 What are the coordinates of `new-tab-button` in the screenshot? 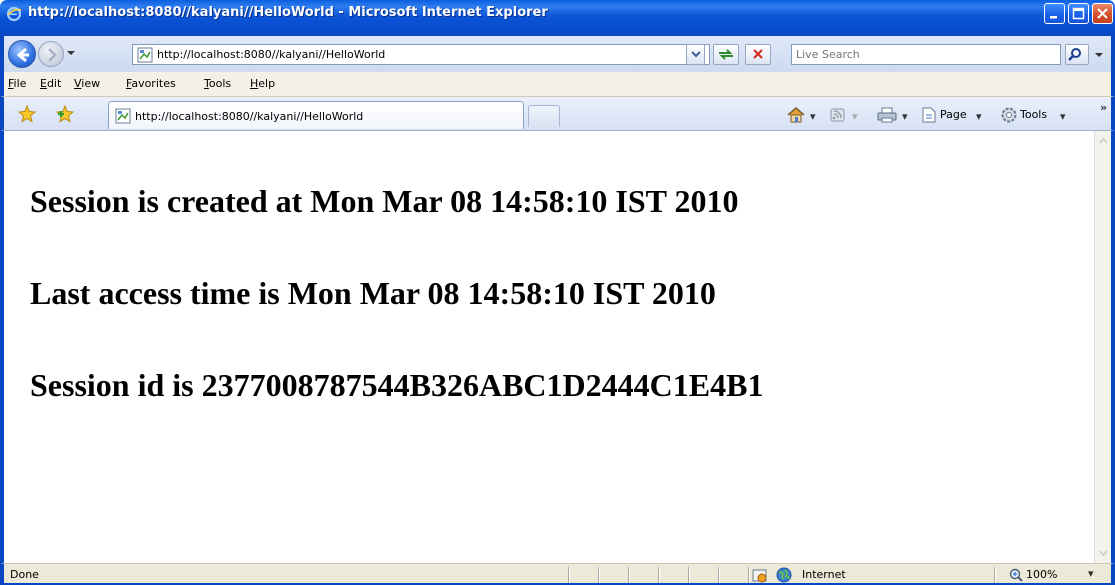 It's located at (544, 116).